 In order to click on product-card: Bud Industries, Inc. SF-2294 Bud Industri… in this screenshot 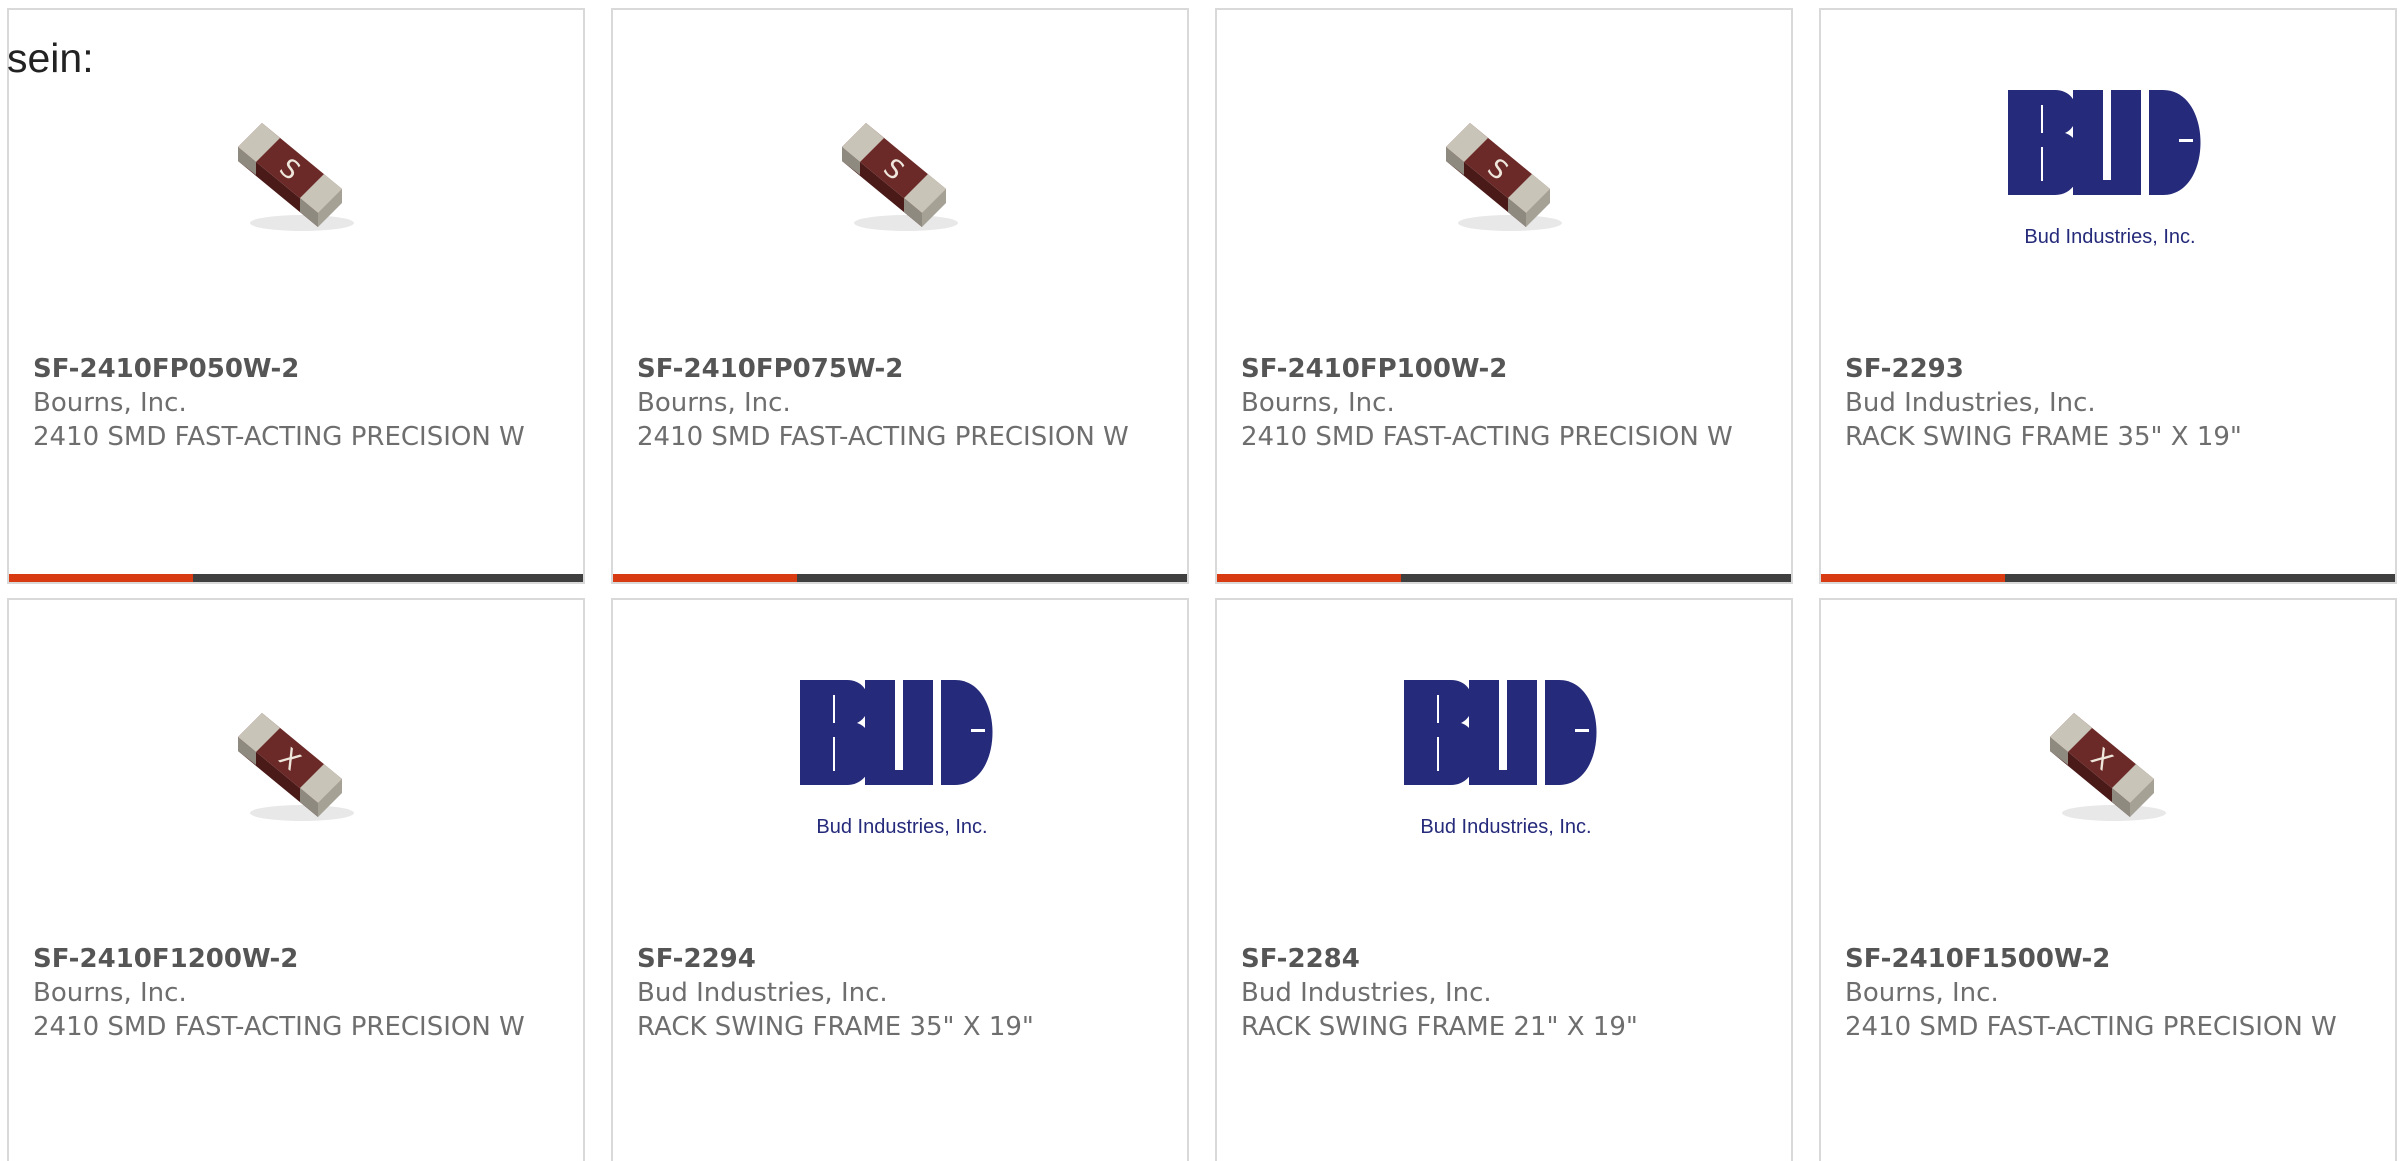, I will do `click(900, 879)`.